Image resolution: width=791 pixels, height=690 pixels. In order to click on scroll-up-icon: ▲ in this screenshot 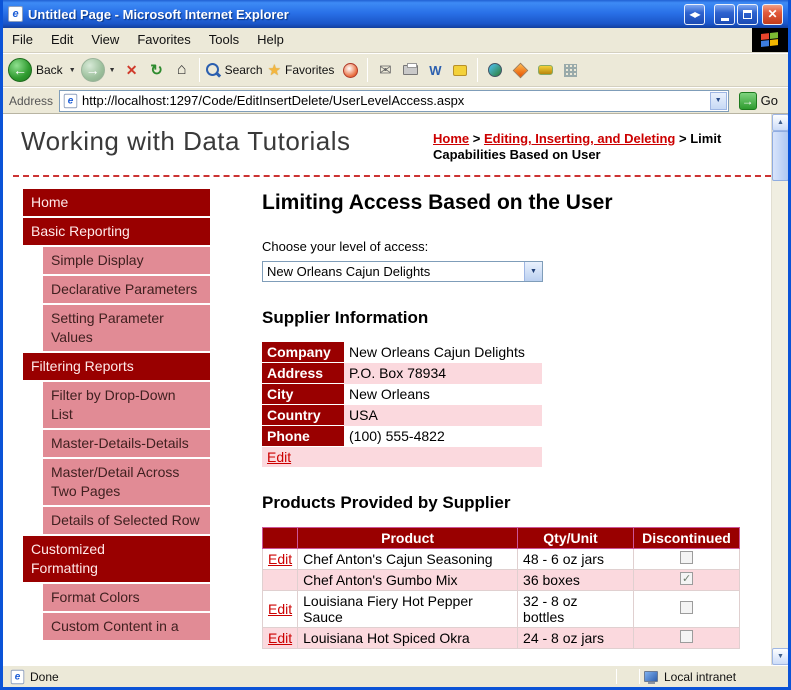, I will do `click(780, 122)`.